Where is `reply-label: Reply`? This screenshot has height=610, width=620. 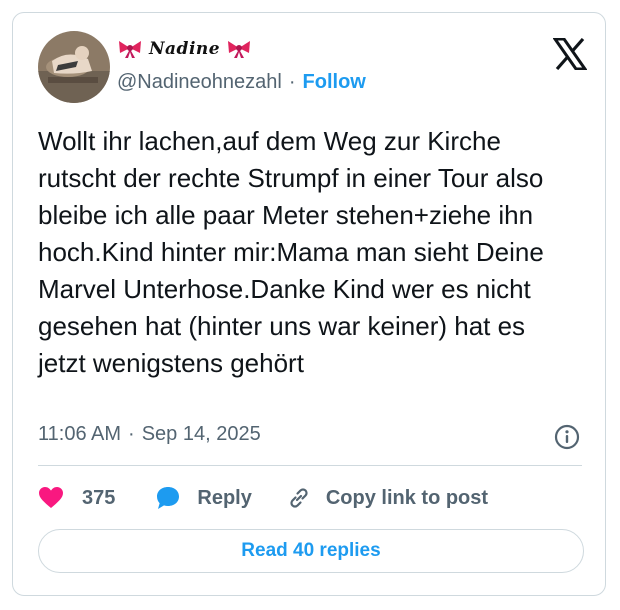
reply-label: Reply is located at coordinates (224, 497).